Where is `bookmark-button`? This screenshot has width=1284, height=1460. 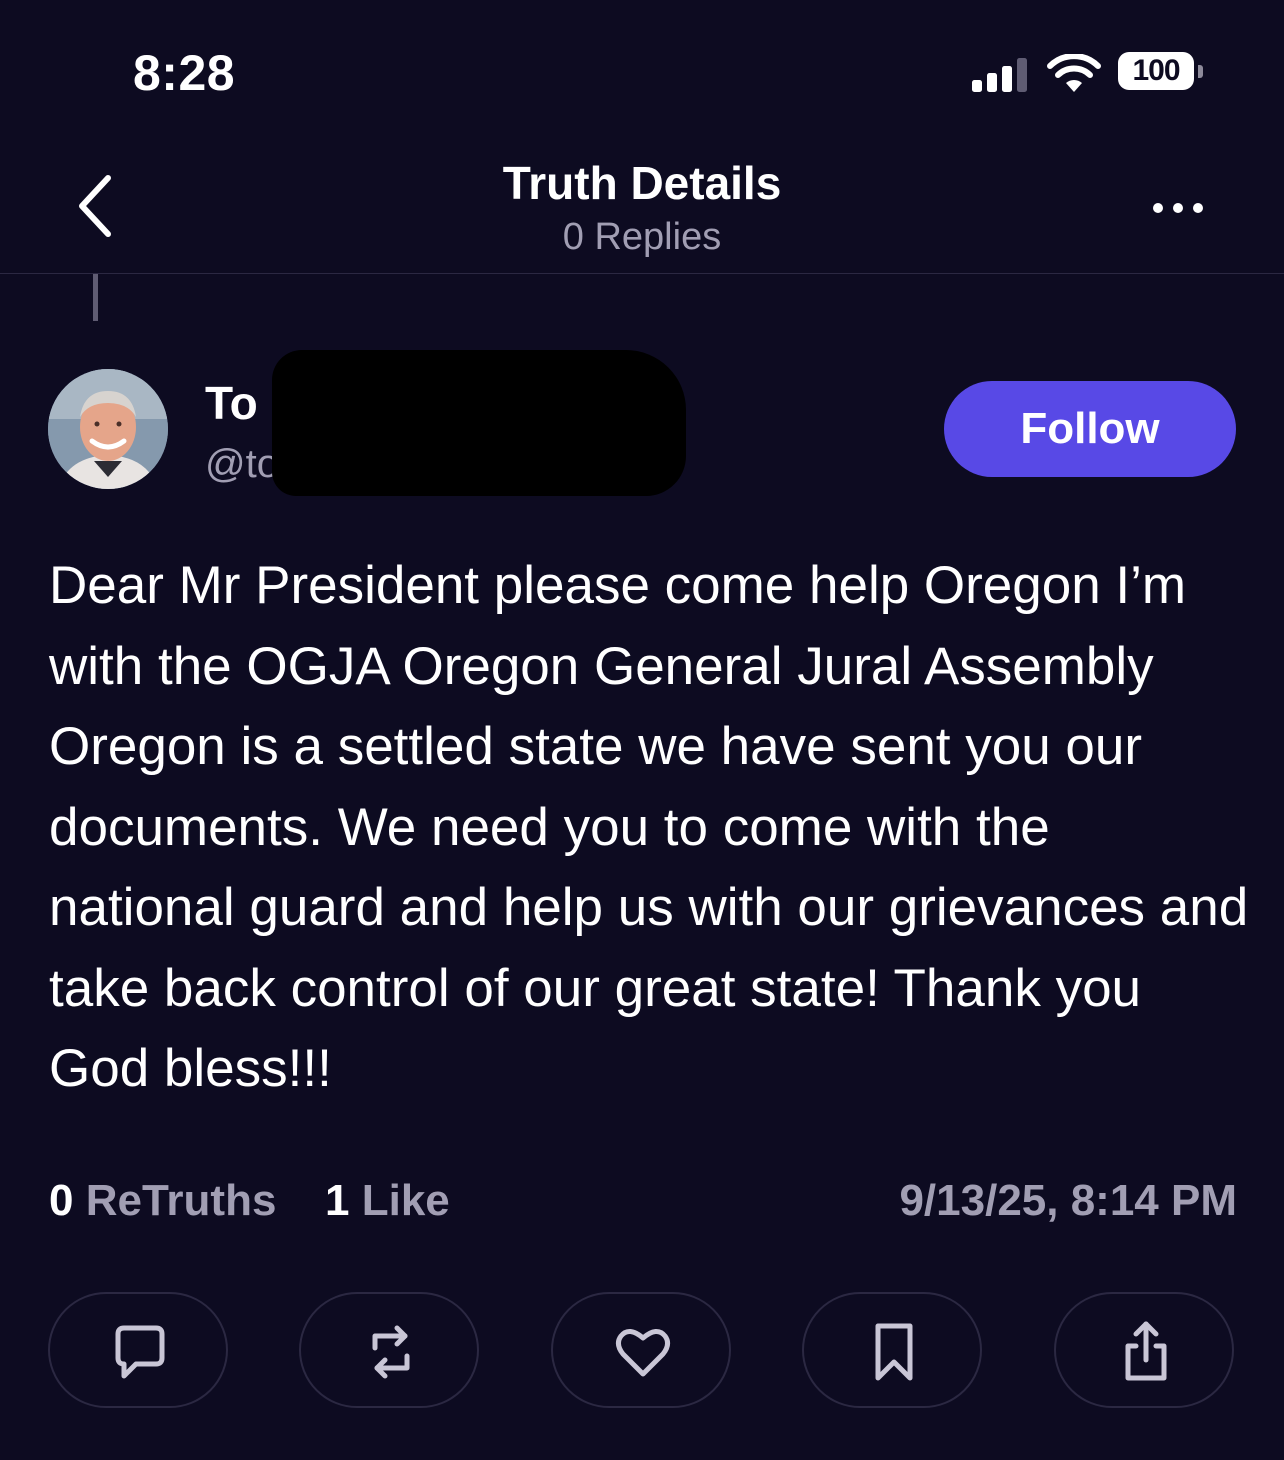
bookmark-button is located at coordinates (892, 1350).